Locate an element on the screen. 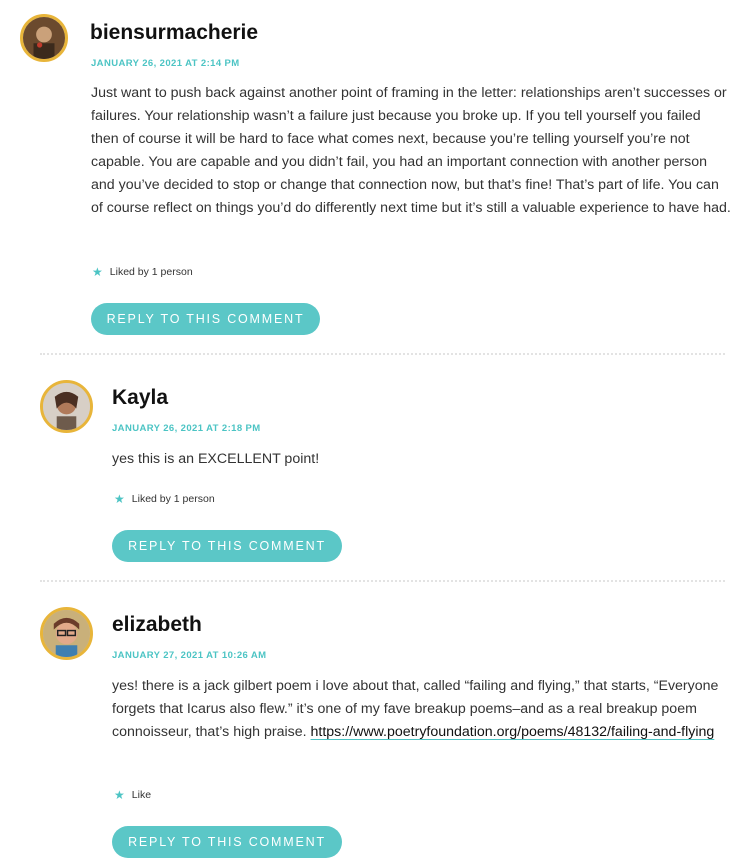 The height and width of the screenshot is (868, 741). comment-date: JANUARY 26, 2021 AT 2:14 PM is located at coordinates (165, 63).